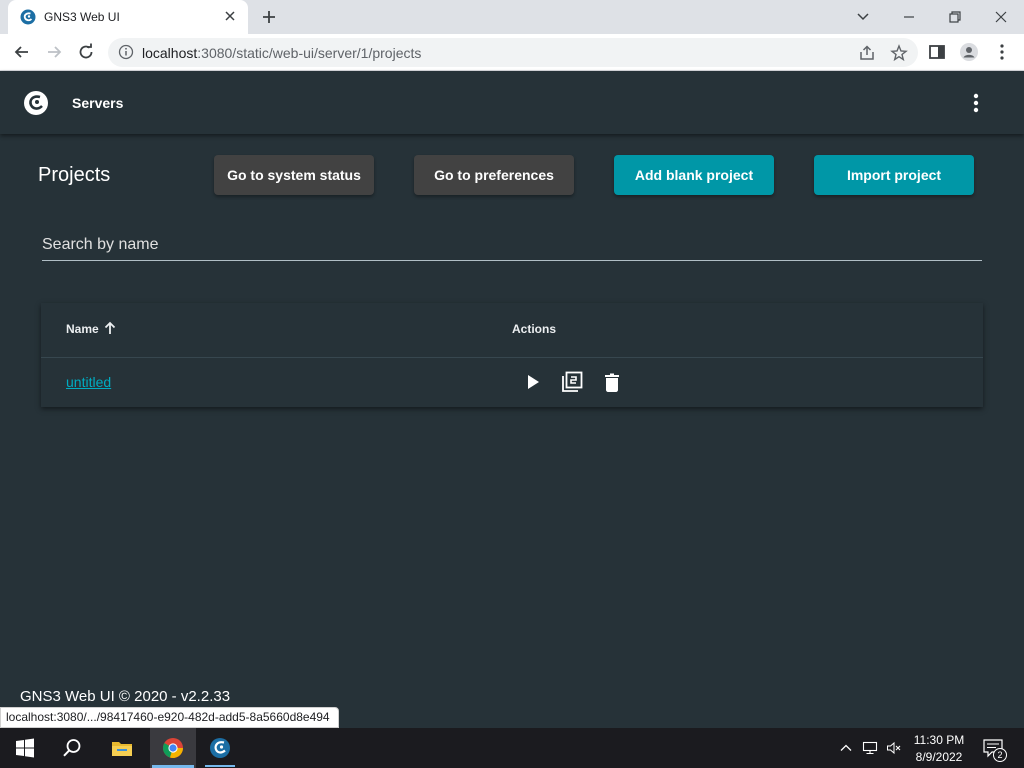 The image size is (1024, 768). I want to click on column-header-actions: Actions, so click(534, 329).